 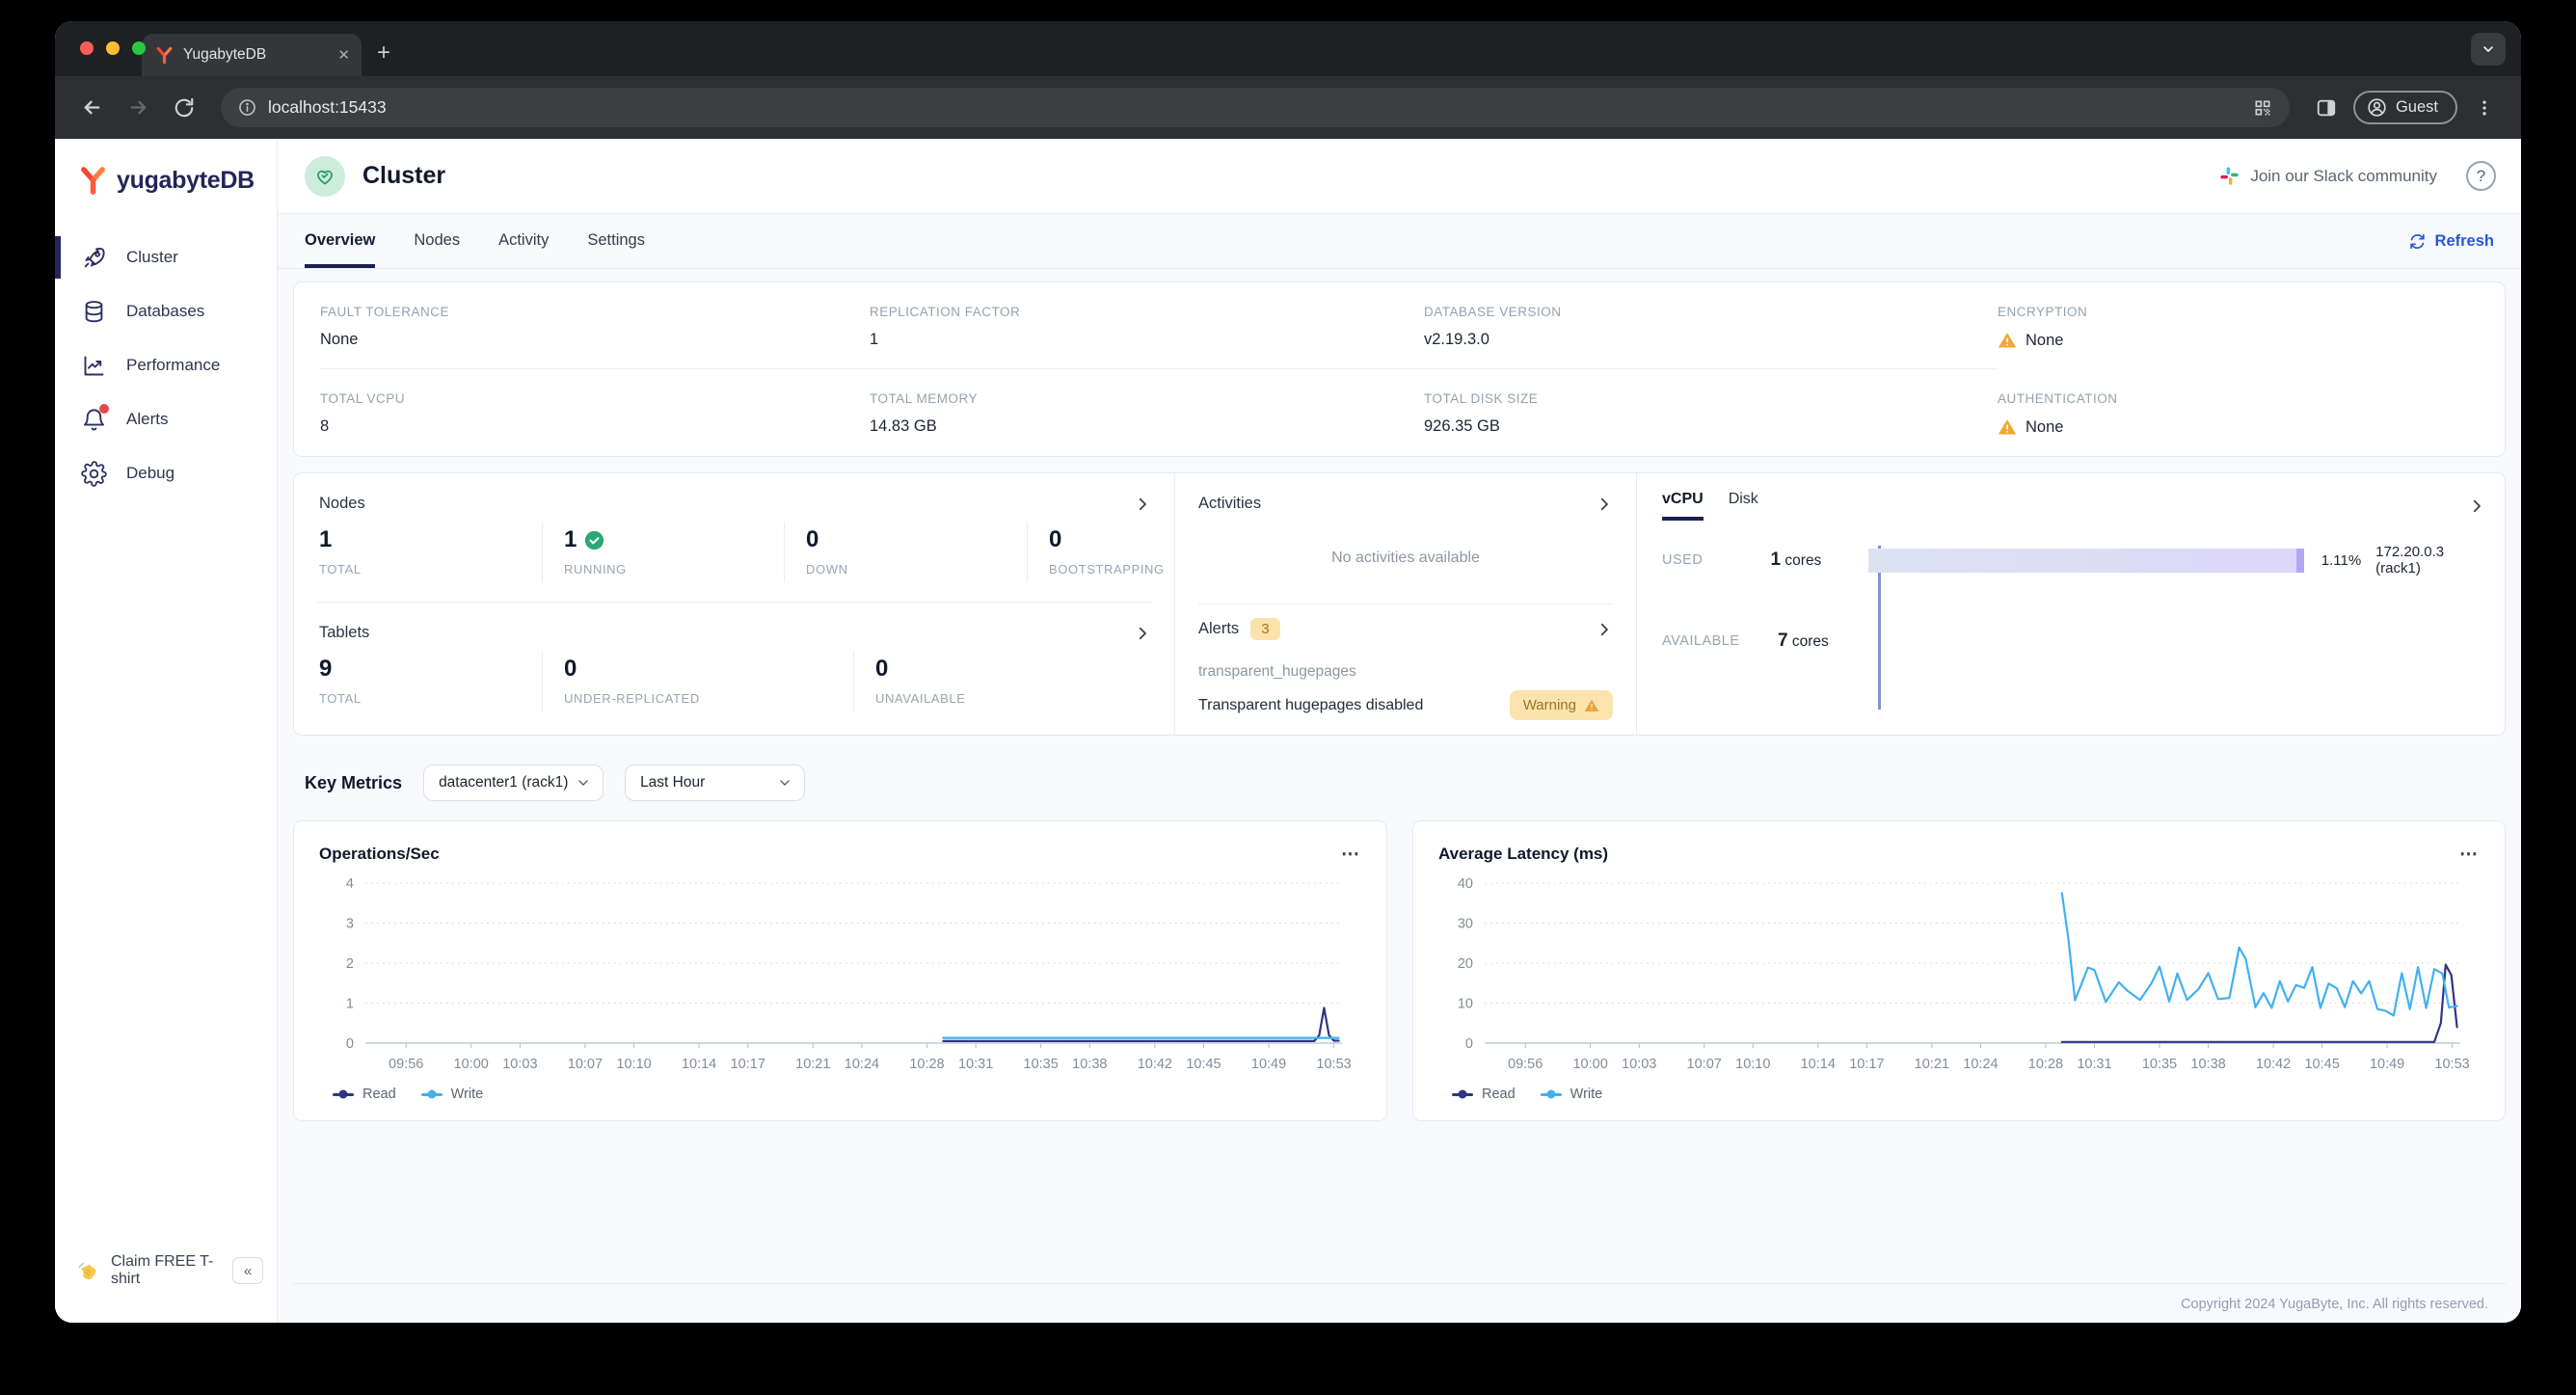 What do you see at coordinates (1549, 705) in the screenshot?
I see `warning-label: Warning` at bounding box center [1549, 705].